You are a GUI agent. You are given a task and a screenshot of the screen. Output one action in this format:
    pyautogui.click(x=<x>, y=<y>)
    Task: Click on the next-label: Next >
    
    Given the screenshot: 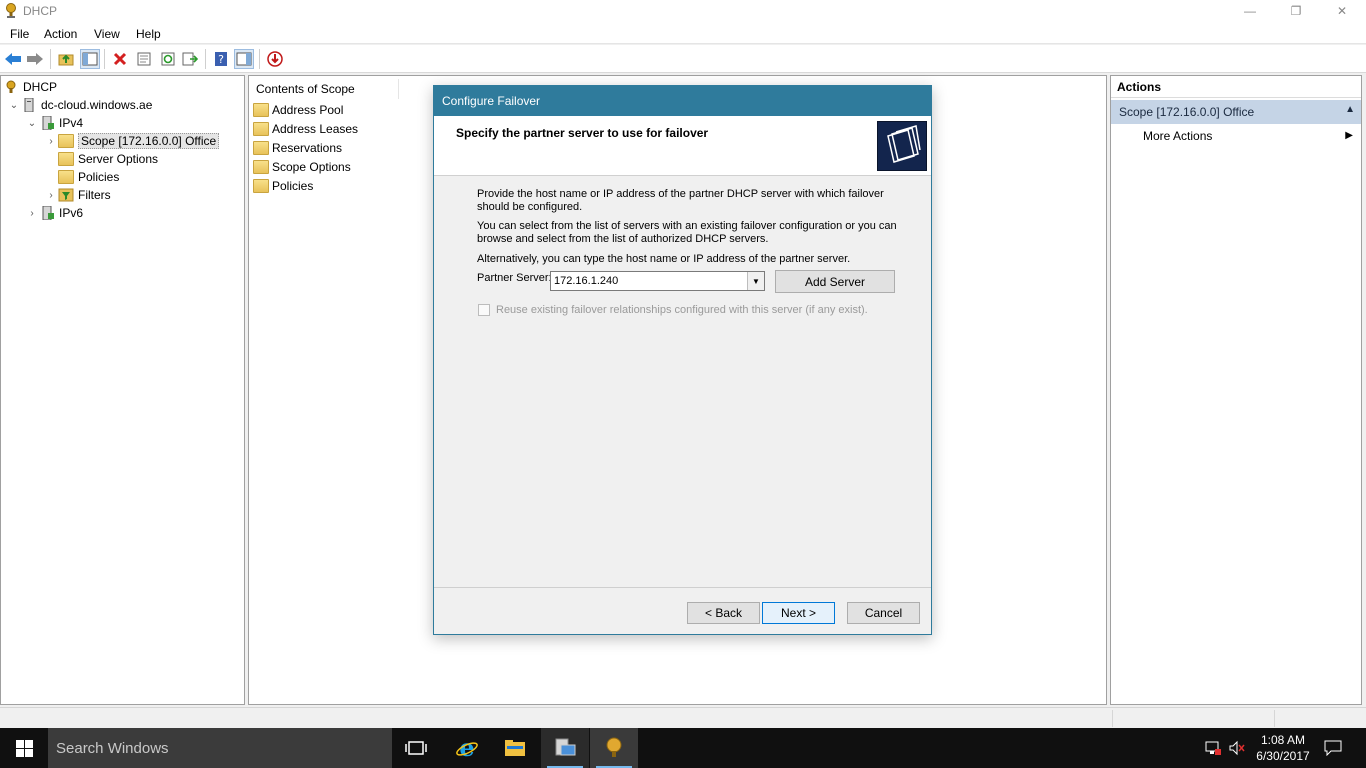 What is the action you would take?
    pyautogui.click(x=798, y=613)
    